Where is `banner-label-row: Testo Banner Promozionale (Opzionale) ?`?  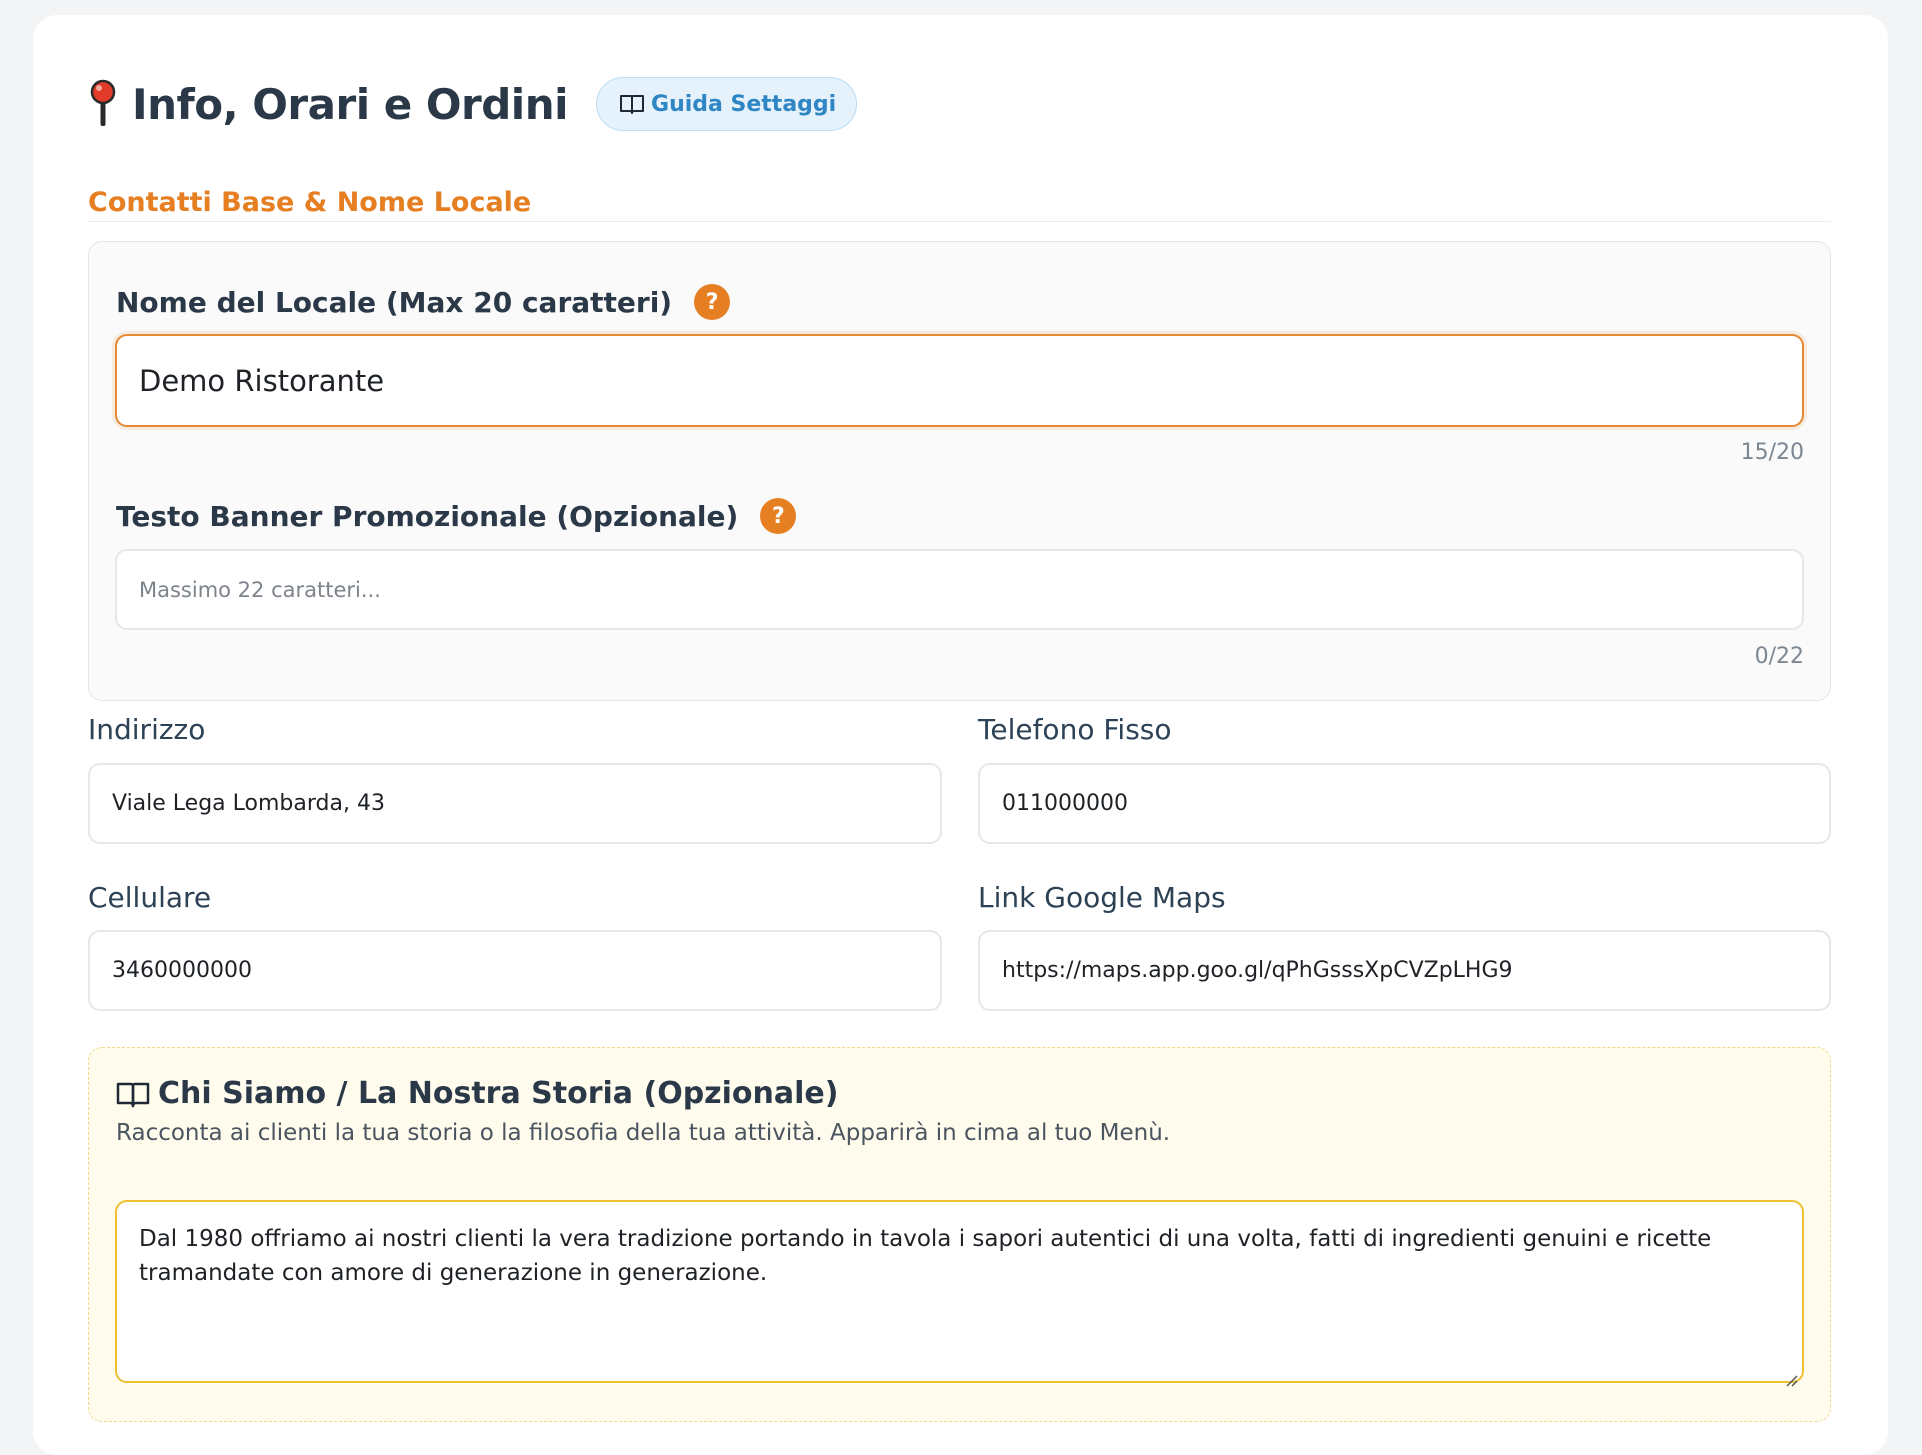 banner-label-row: Testo Banner Promozionale (Opzionale) ? is located at coordinates (456, 516).